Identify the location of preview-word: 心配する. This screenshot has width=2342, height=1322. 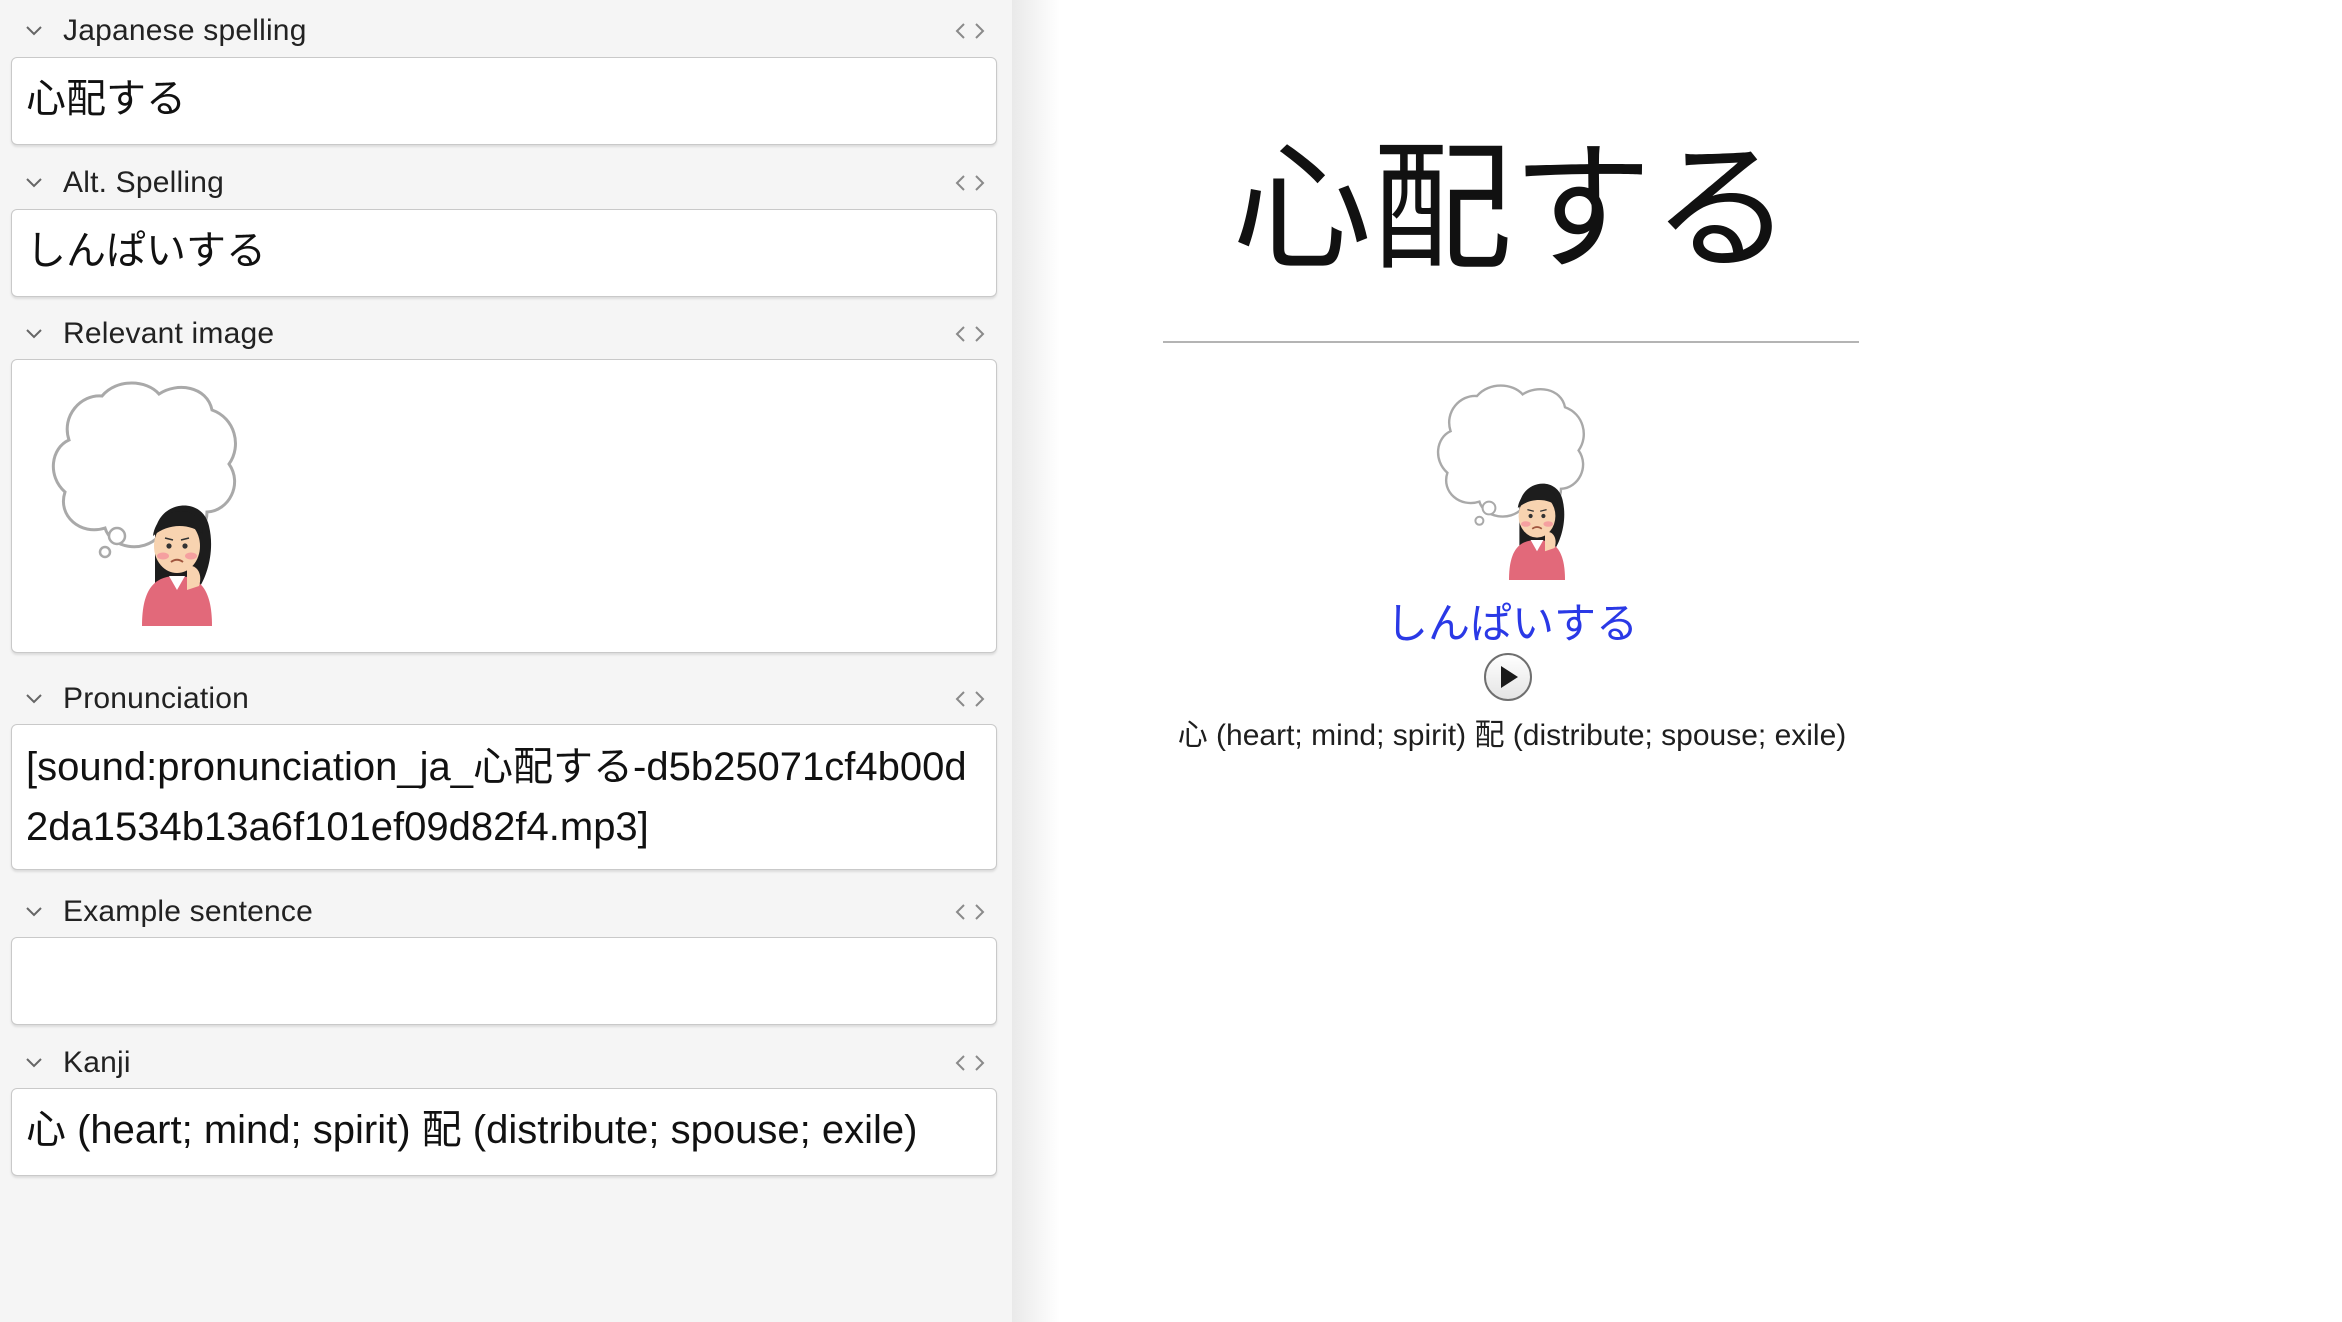
(1511, 209).